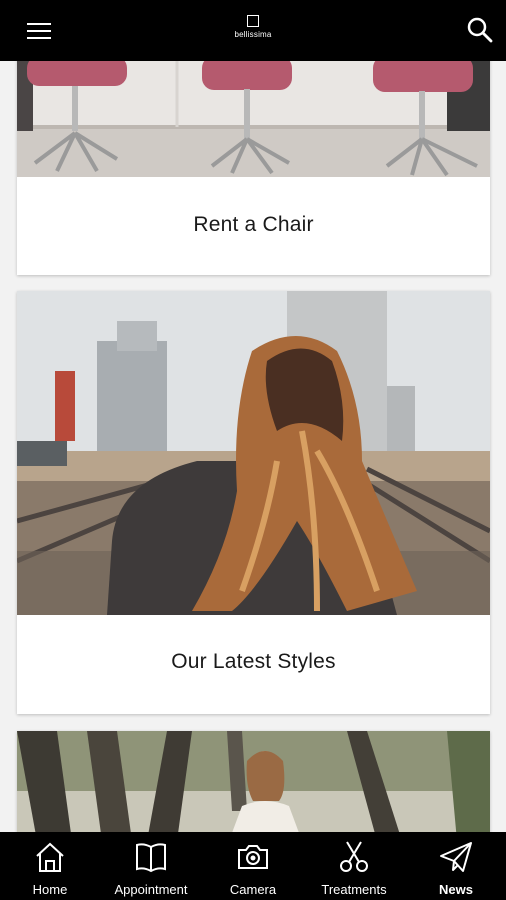 The image size is (506, 900). What do you see at coordinates (151, 889) in the screenshot?
I see `tab-label: Appointment` at bounding box center [151, 889].